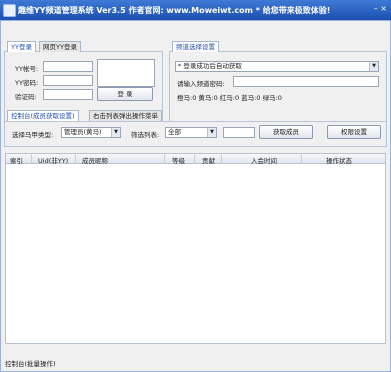  Describe the element at coordinates (191, 132) in the screenshot. I see `filter-select: 全部 ▼` at that location.